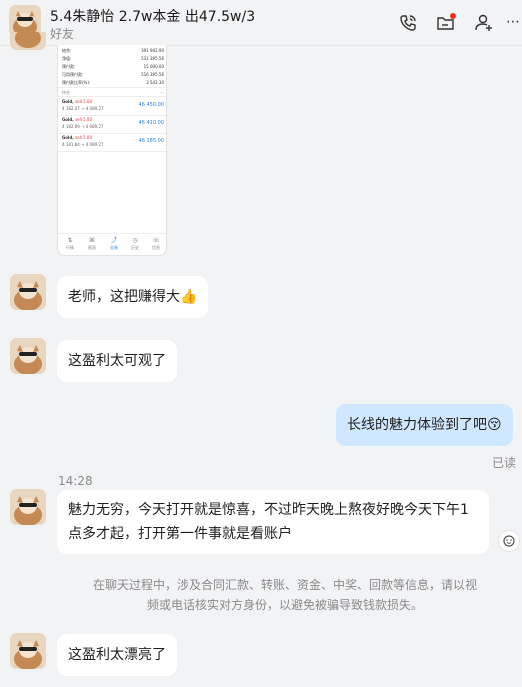 Image resolution: width=522 pixels, height=687 pixels. Describe the element at coordinates (162, 92) in the screenshot. I see `positions-more: ···` at that location.